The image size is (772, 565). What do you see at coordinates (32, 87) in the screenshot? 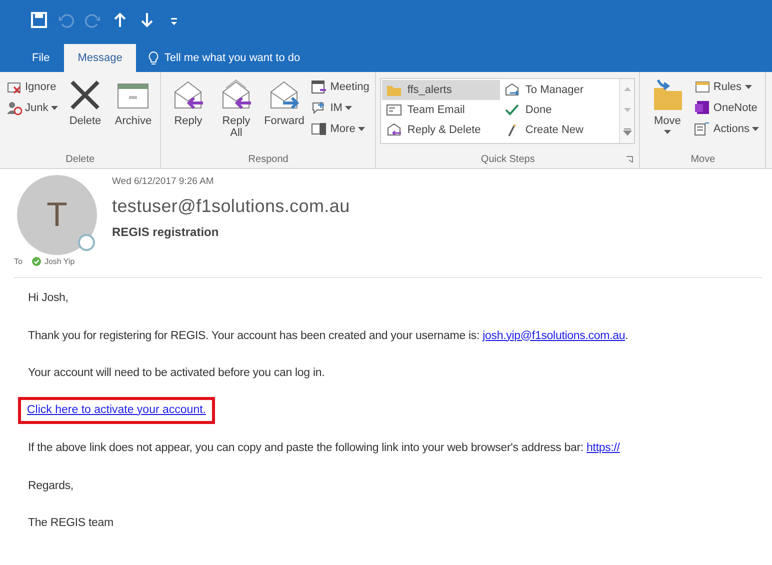
I see `ribbon-button: Ignore` at bounding box center [32, 87].